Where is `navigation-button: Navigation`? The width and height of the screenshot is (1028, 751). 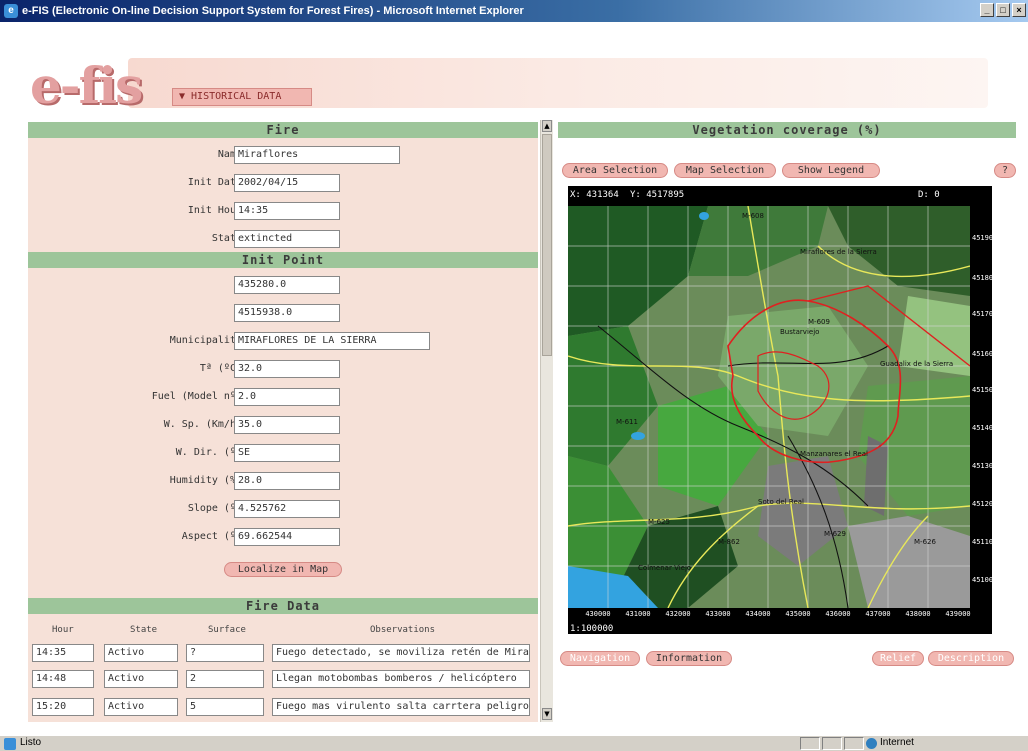 navigation-button: Navigation is located at coordinates (600, 658).